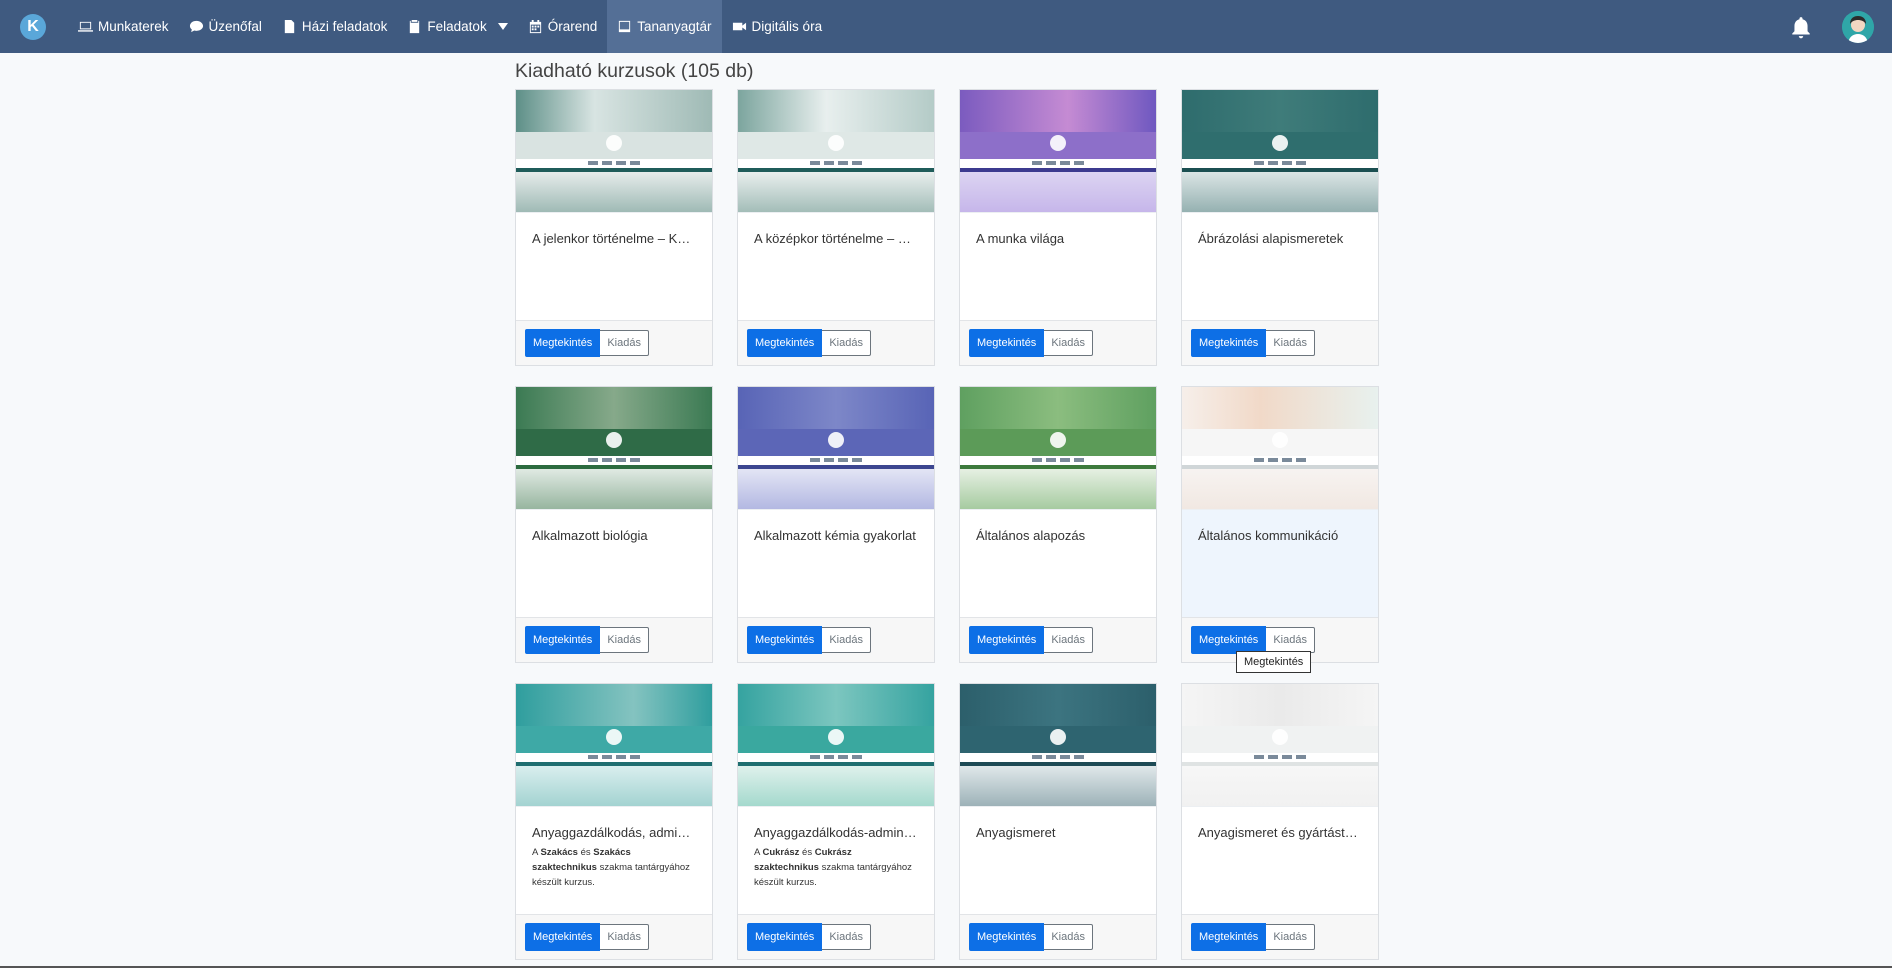  What do you see at coordinates (235, 26) in the screenshot?
I see `nav-label: Üzenőfal` at bounding box center [235, 26].